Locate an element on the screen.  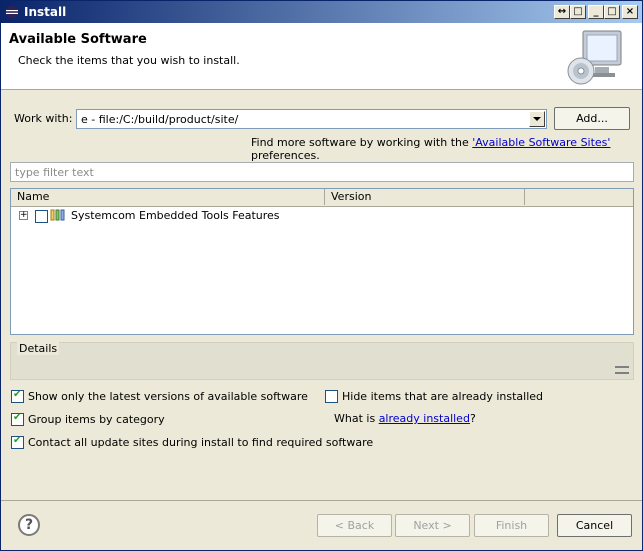
minimize-icon: _ is located at coordinates (596, 12).